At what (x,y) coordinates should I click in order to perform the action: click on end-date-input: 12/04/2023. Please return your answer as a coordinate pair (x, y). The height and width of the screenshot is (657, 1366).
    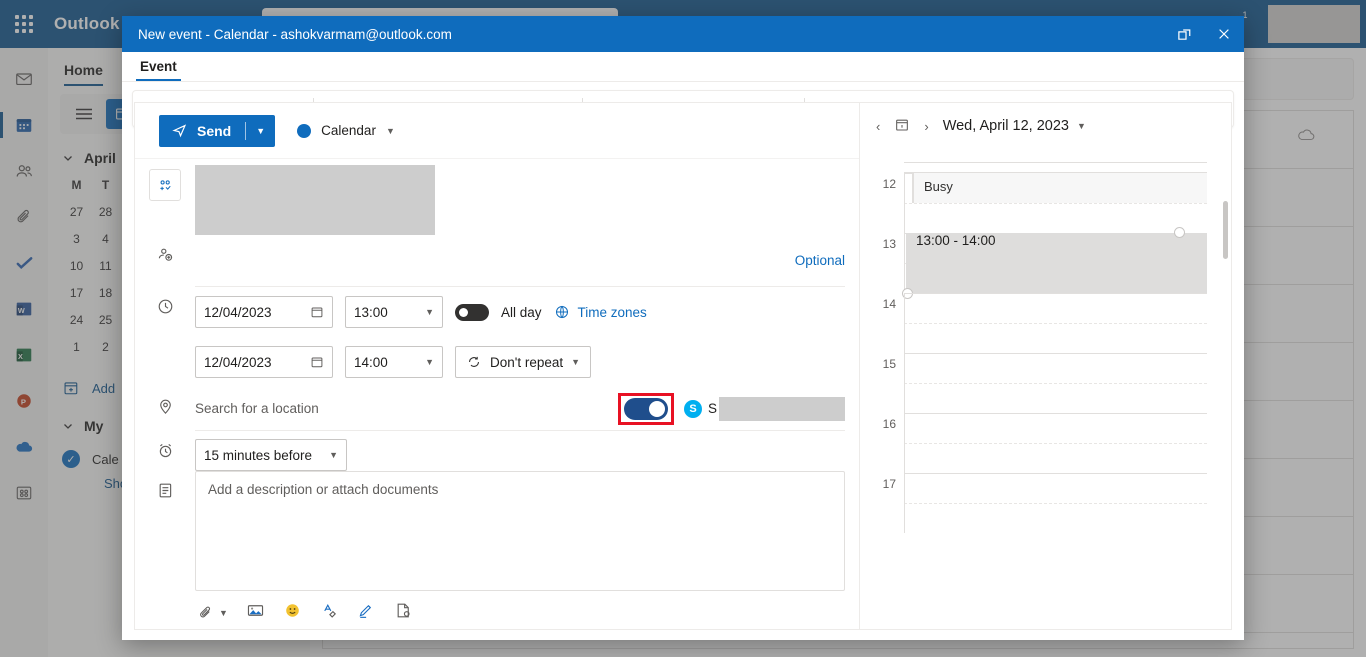
    Looking at the image, I should click on (264, 362).